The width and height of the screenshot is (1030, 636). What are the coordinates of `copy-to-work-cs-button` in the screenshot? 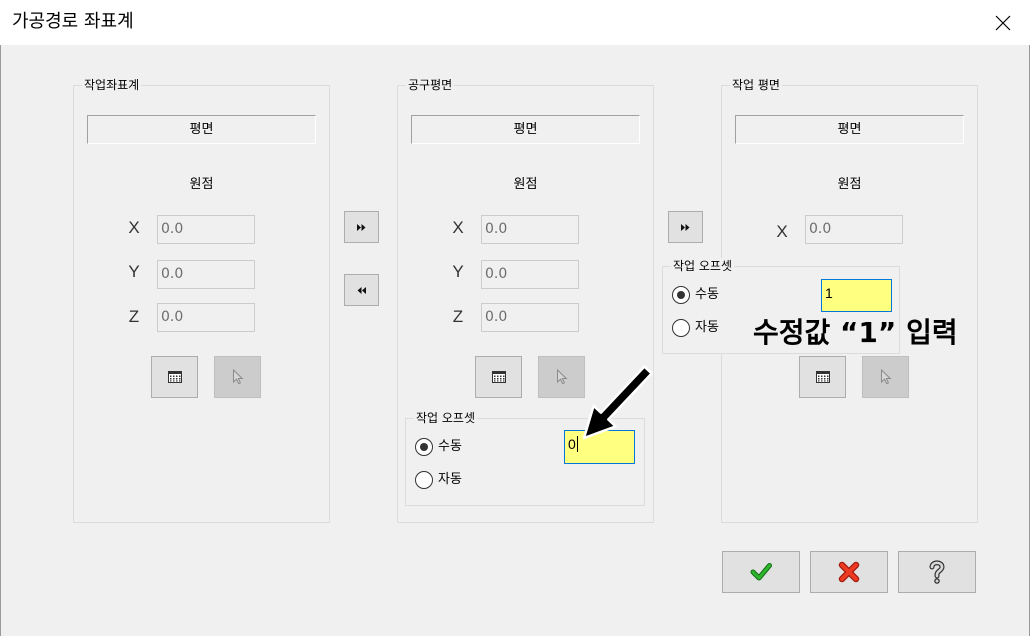 It's located at (361, 290).